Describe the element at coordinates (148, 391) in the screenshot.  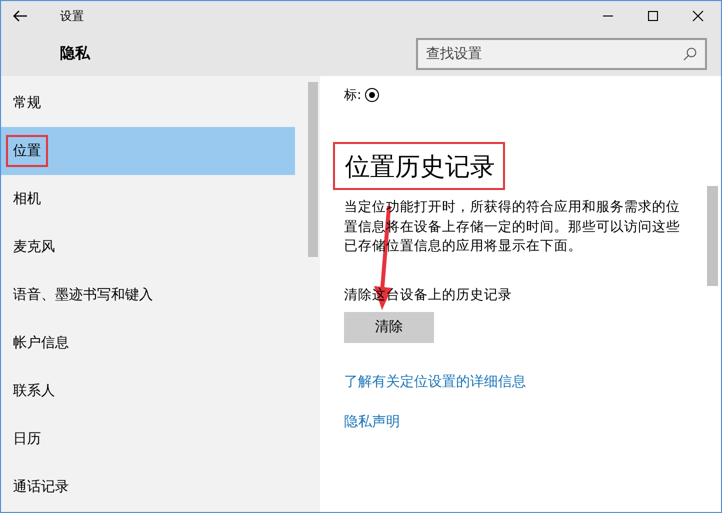
I see `sidebar-item: 联系人` at that location.